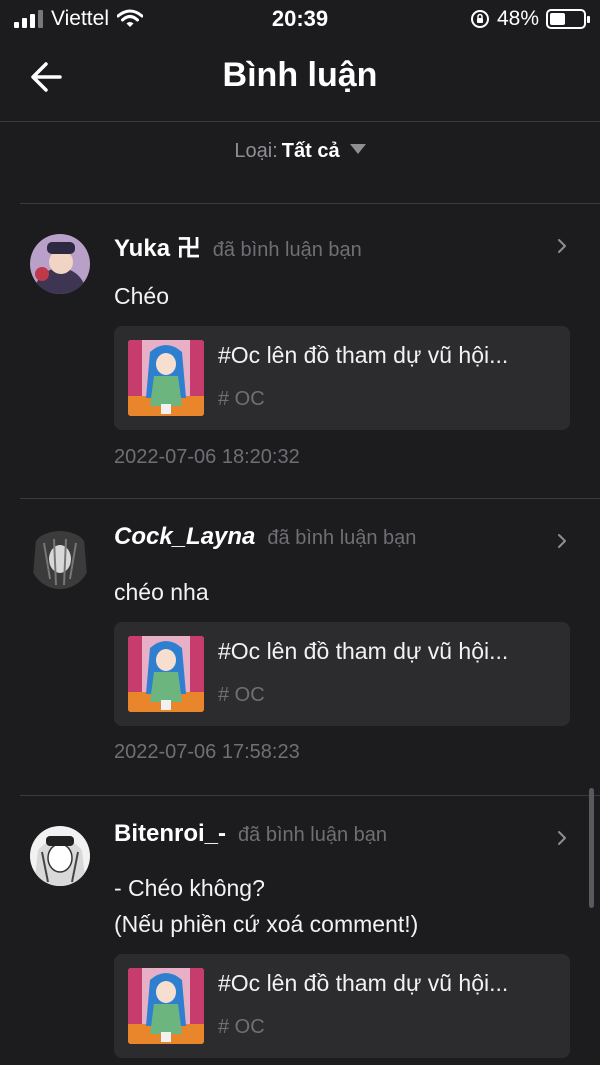 Image resolution: width=600 pixels, height=1065 pixels. Describe the element at coordinates (265, 537) in the screenshot. I see `comment-username: Cock_Layna đã bình luận bạn` at that location.